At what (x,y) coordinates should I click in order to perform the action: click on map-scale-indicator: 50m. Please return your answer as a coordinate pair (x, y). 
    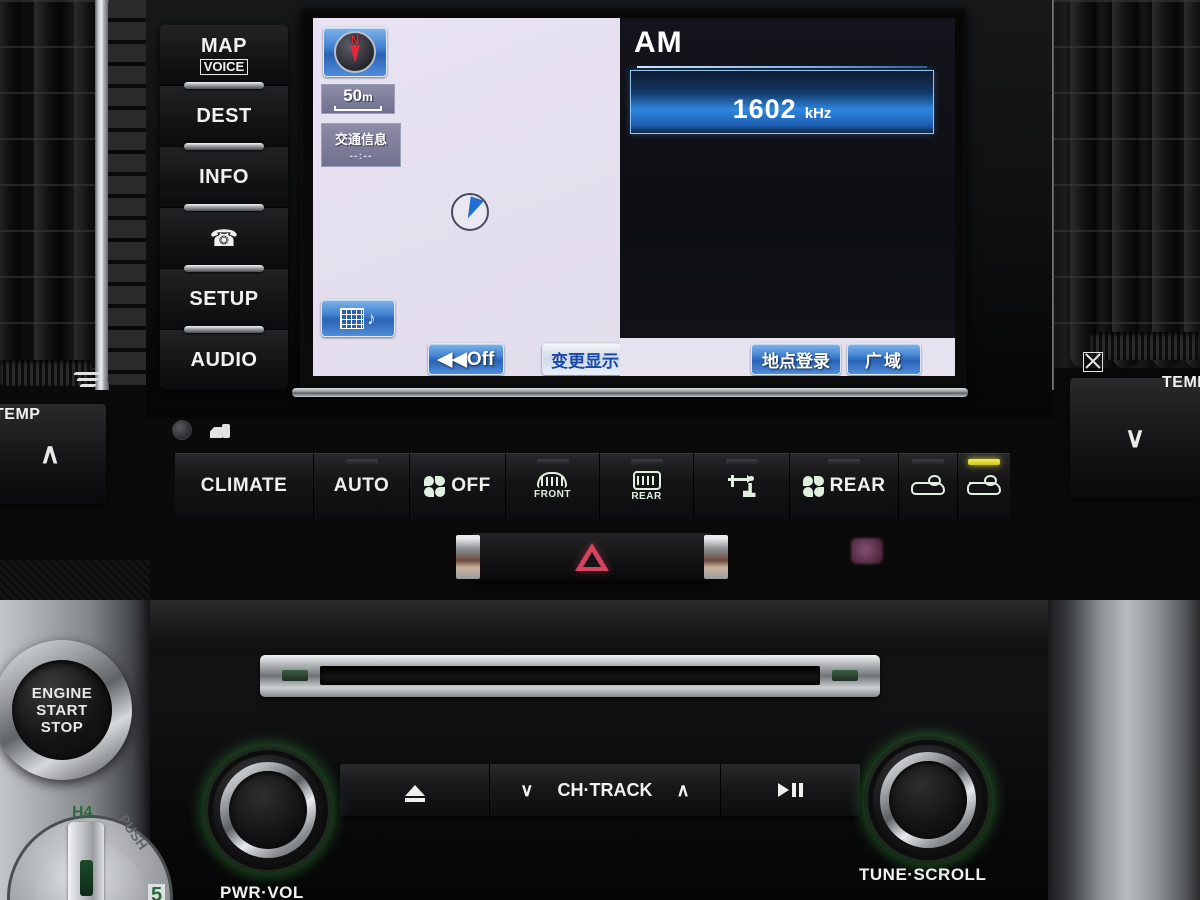
    Looking at the image, I should click on (358, 99).